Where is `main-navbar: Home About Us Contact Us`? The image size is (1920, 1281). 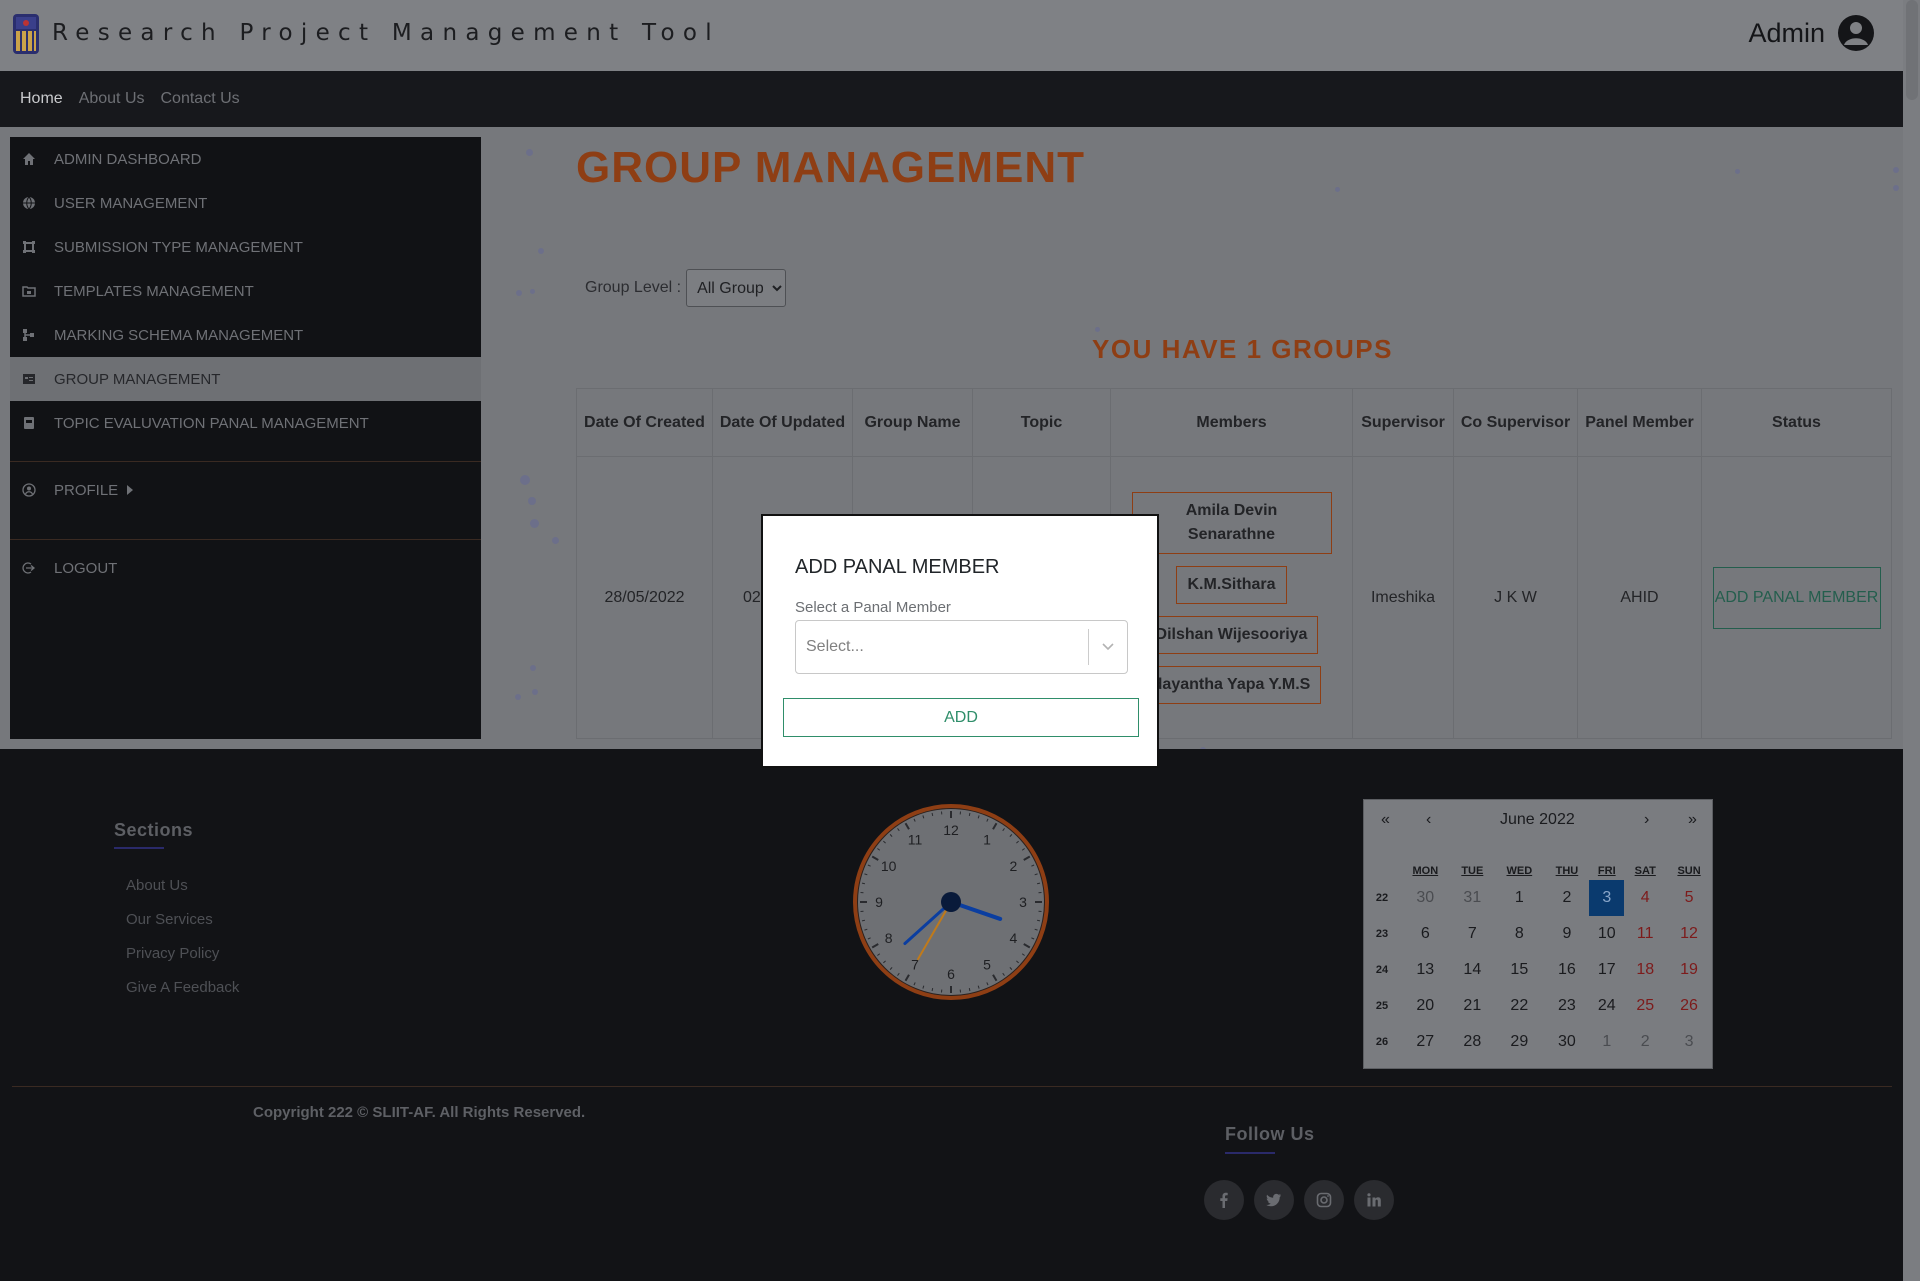 main-navbar: Home About Us Contact Us is located at coordinates (951, 99).